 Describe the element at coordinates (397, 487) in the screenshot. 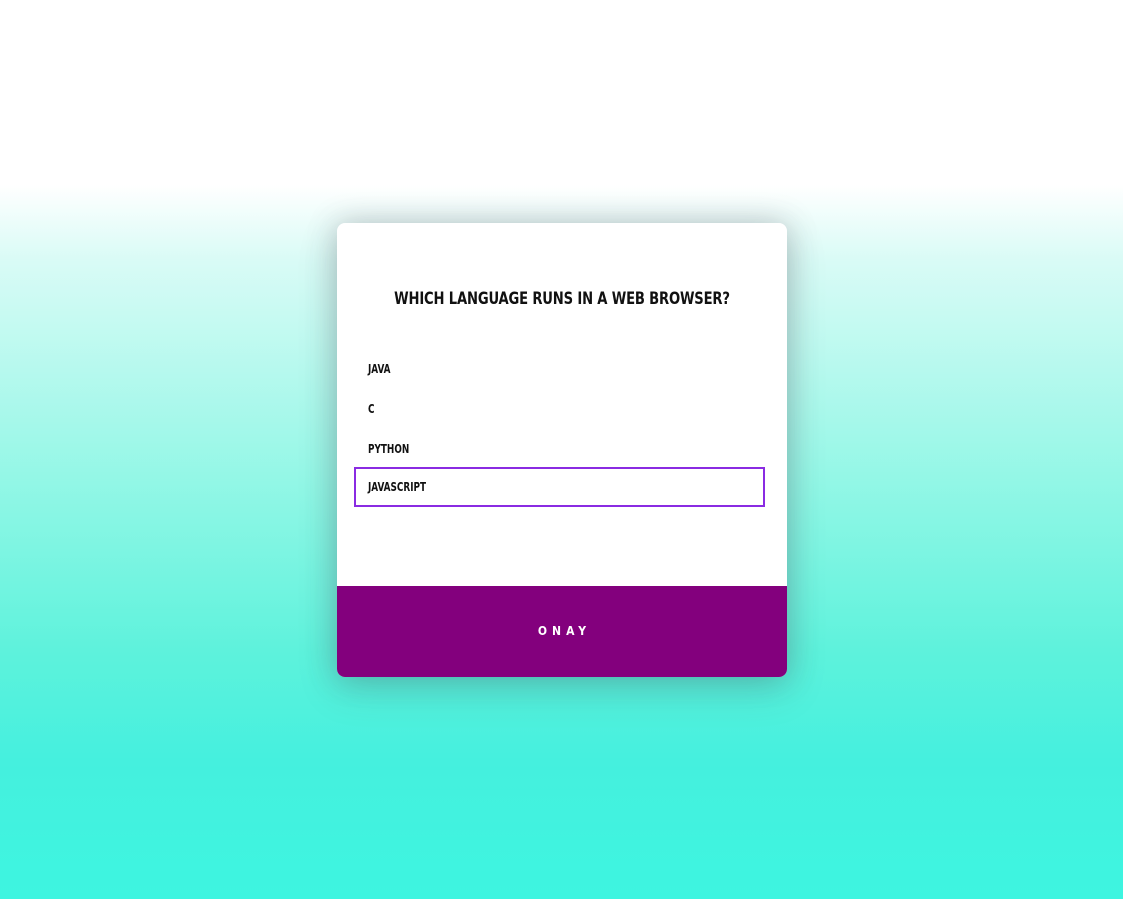

I see `answer-option-label: JAVASCRIPT` at that location.